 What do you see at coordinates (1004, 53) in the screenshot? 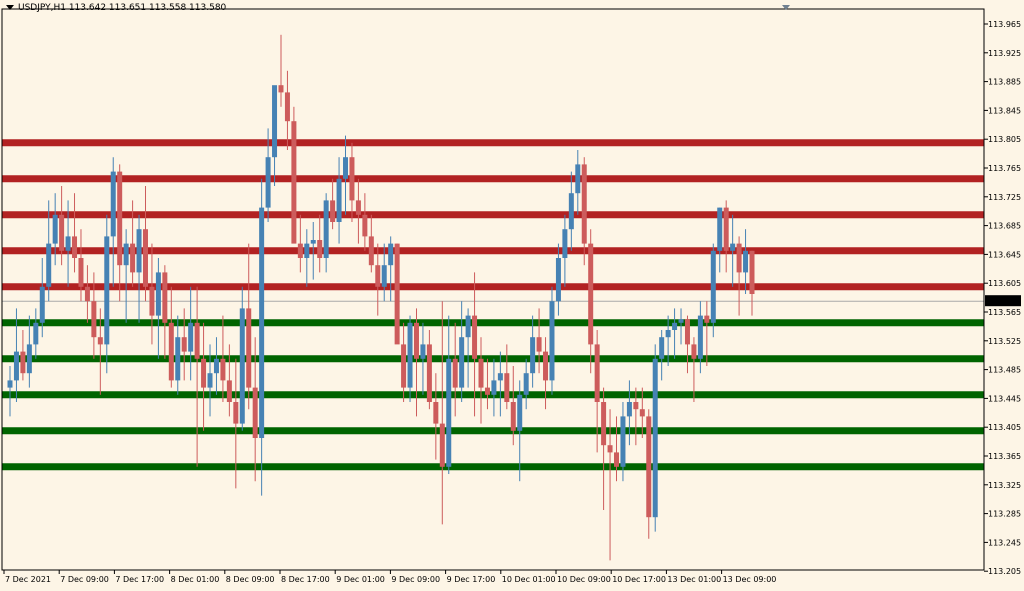
I see `price-tick-label: 113.925` at bounding box center [1004, 53].